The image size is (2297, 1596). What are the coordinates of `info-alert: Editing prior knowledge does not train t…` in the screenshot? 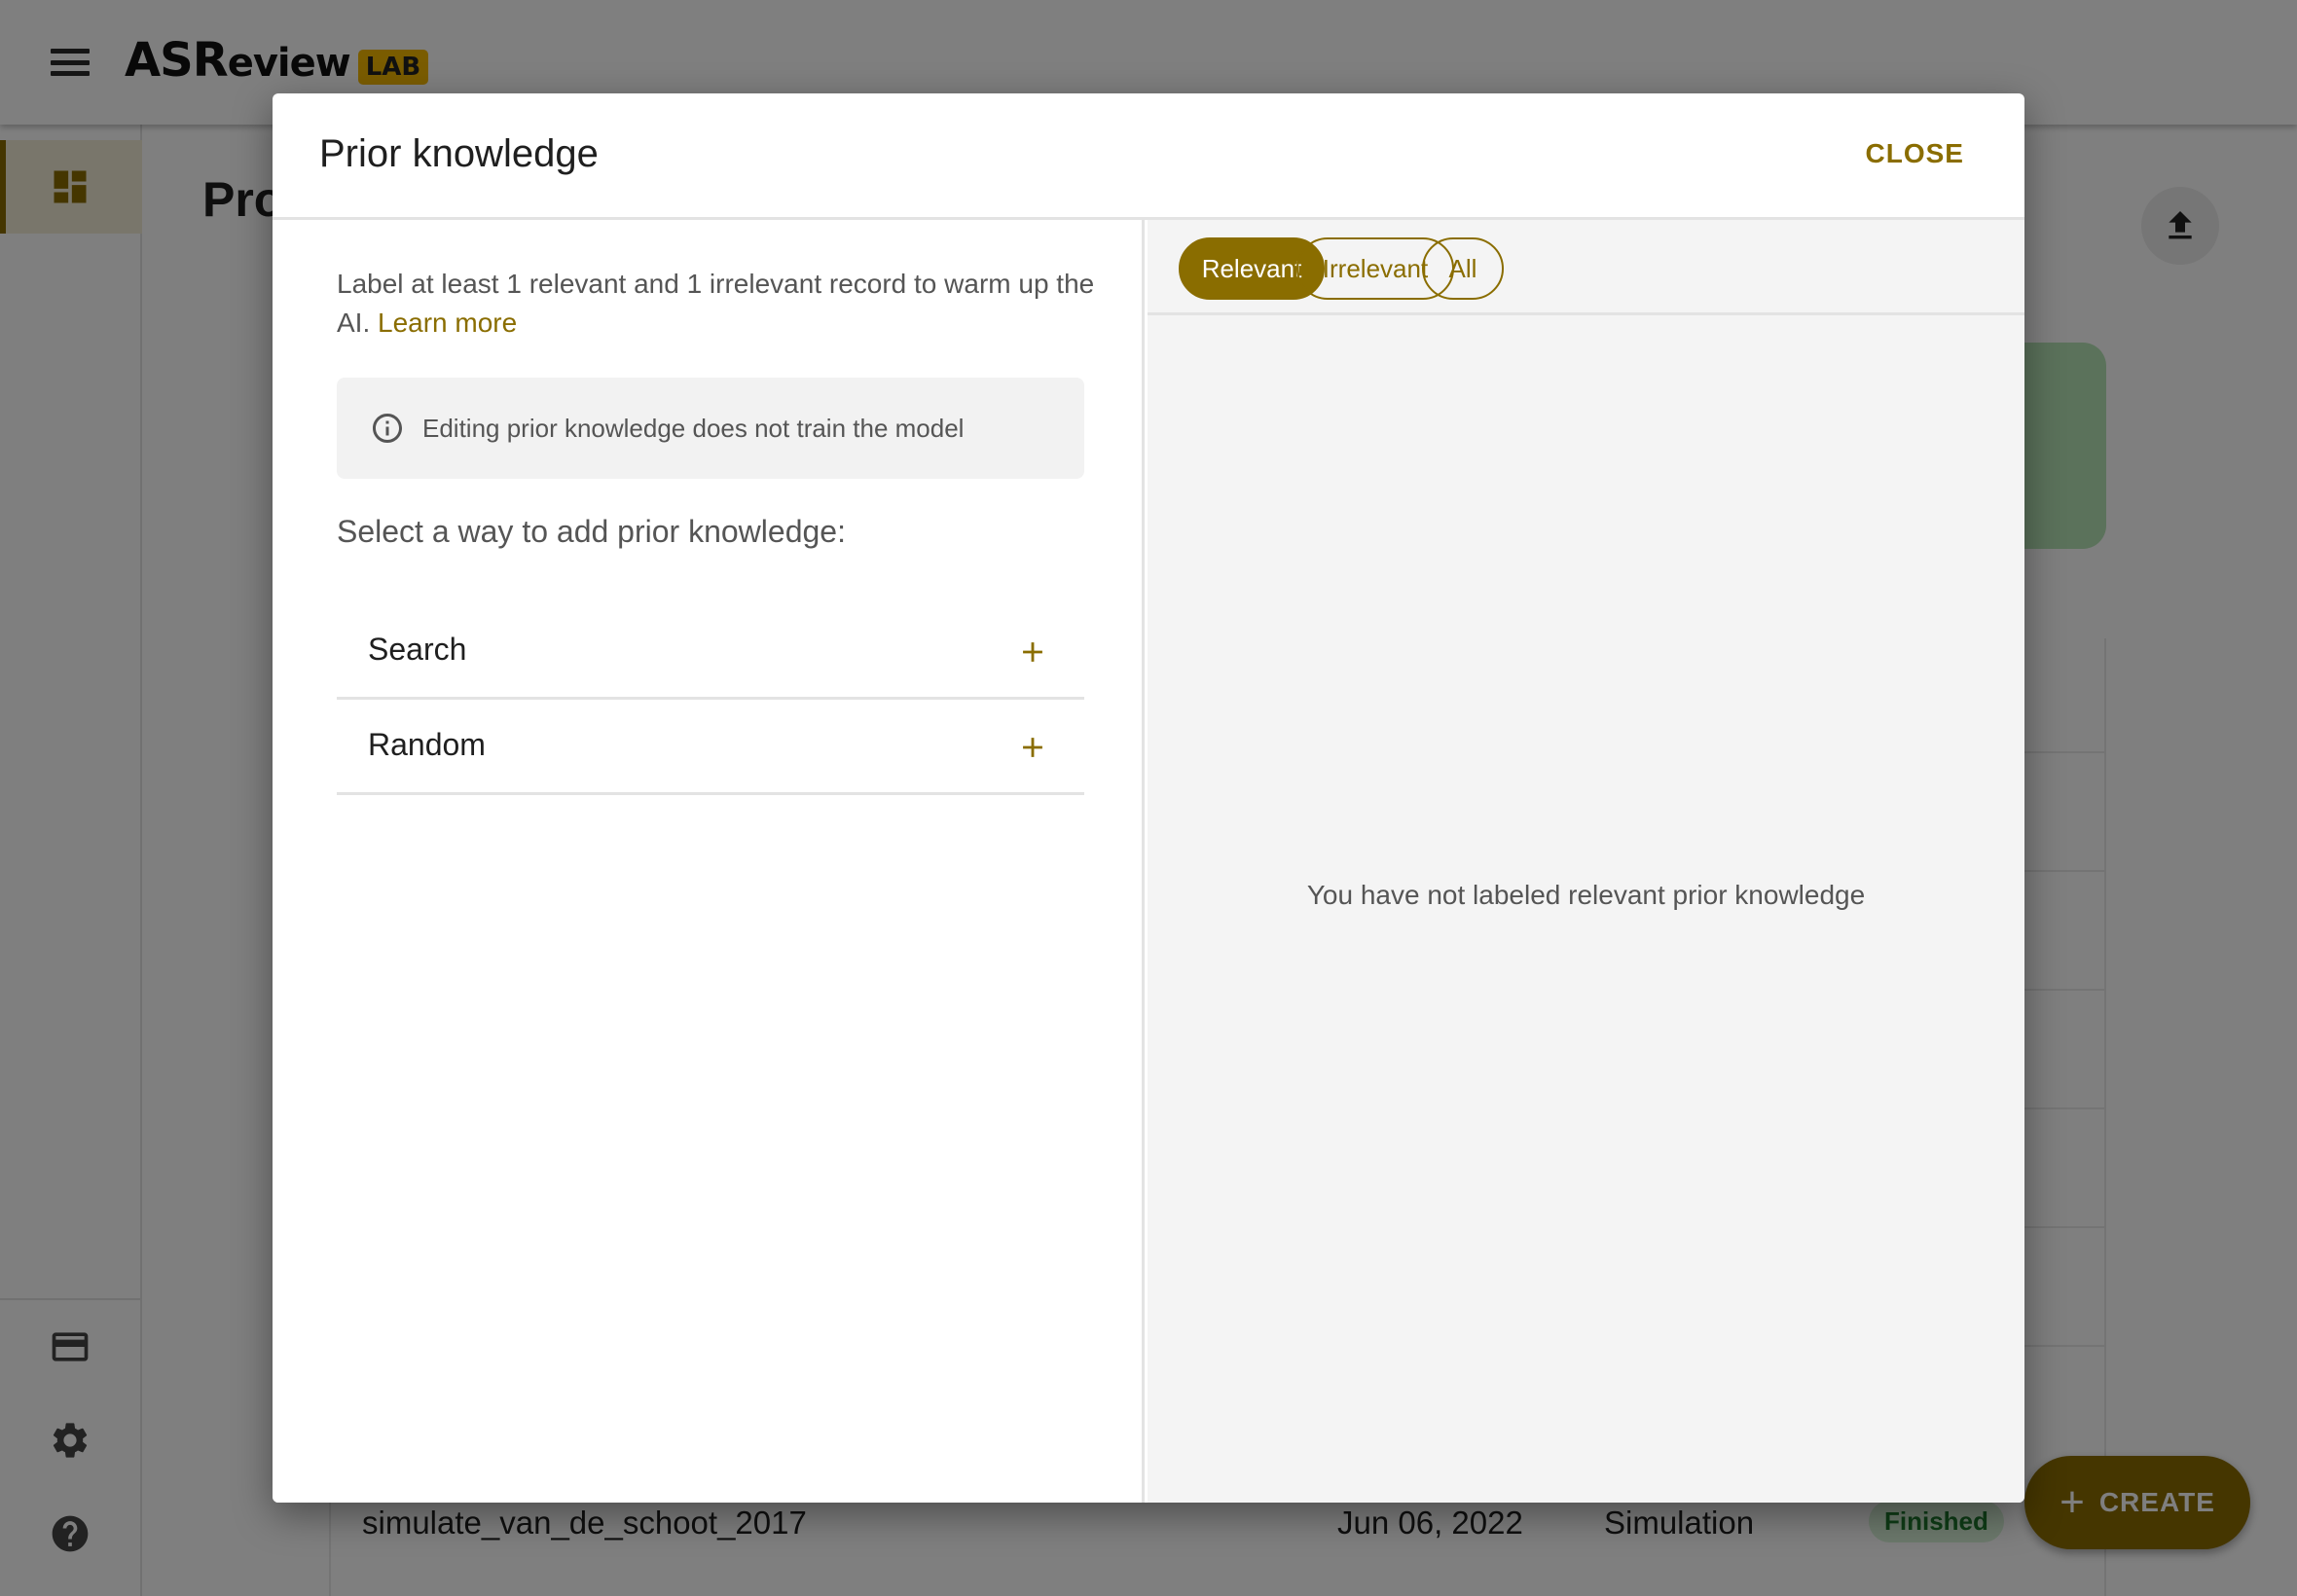 It's located at (710, 429).